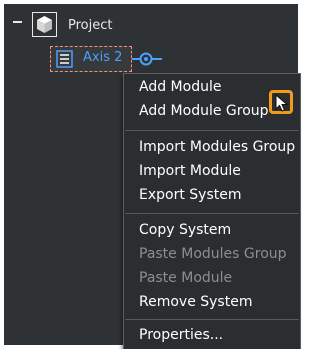  Describe the element at coordinates (195, 302) in the screenshot. I see `menu-item-remove-system: Remove System` at that location.